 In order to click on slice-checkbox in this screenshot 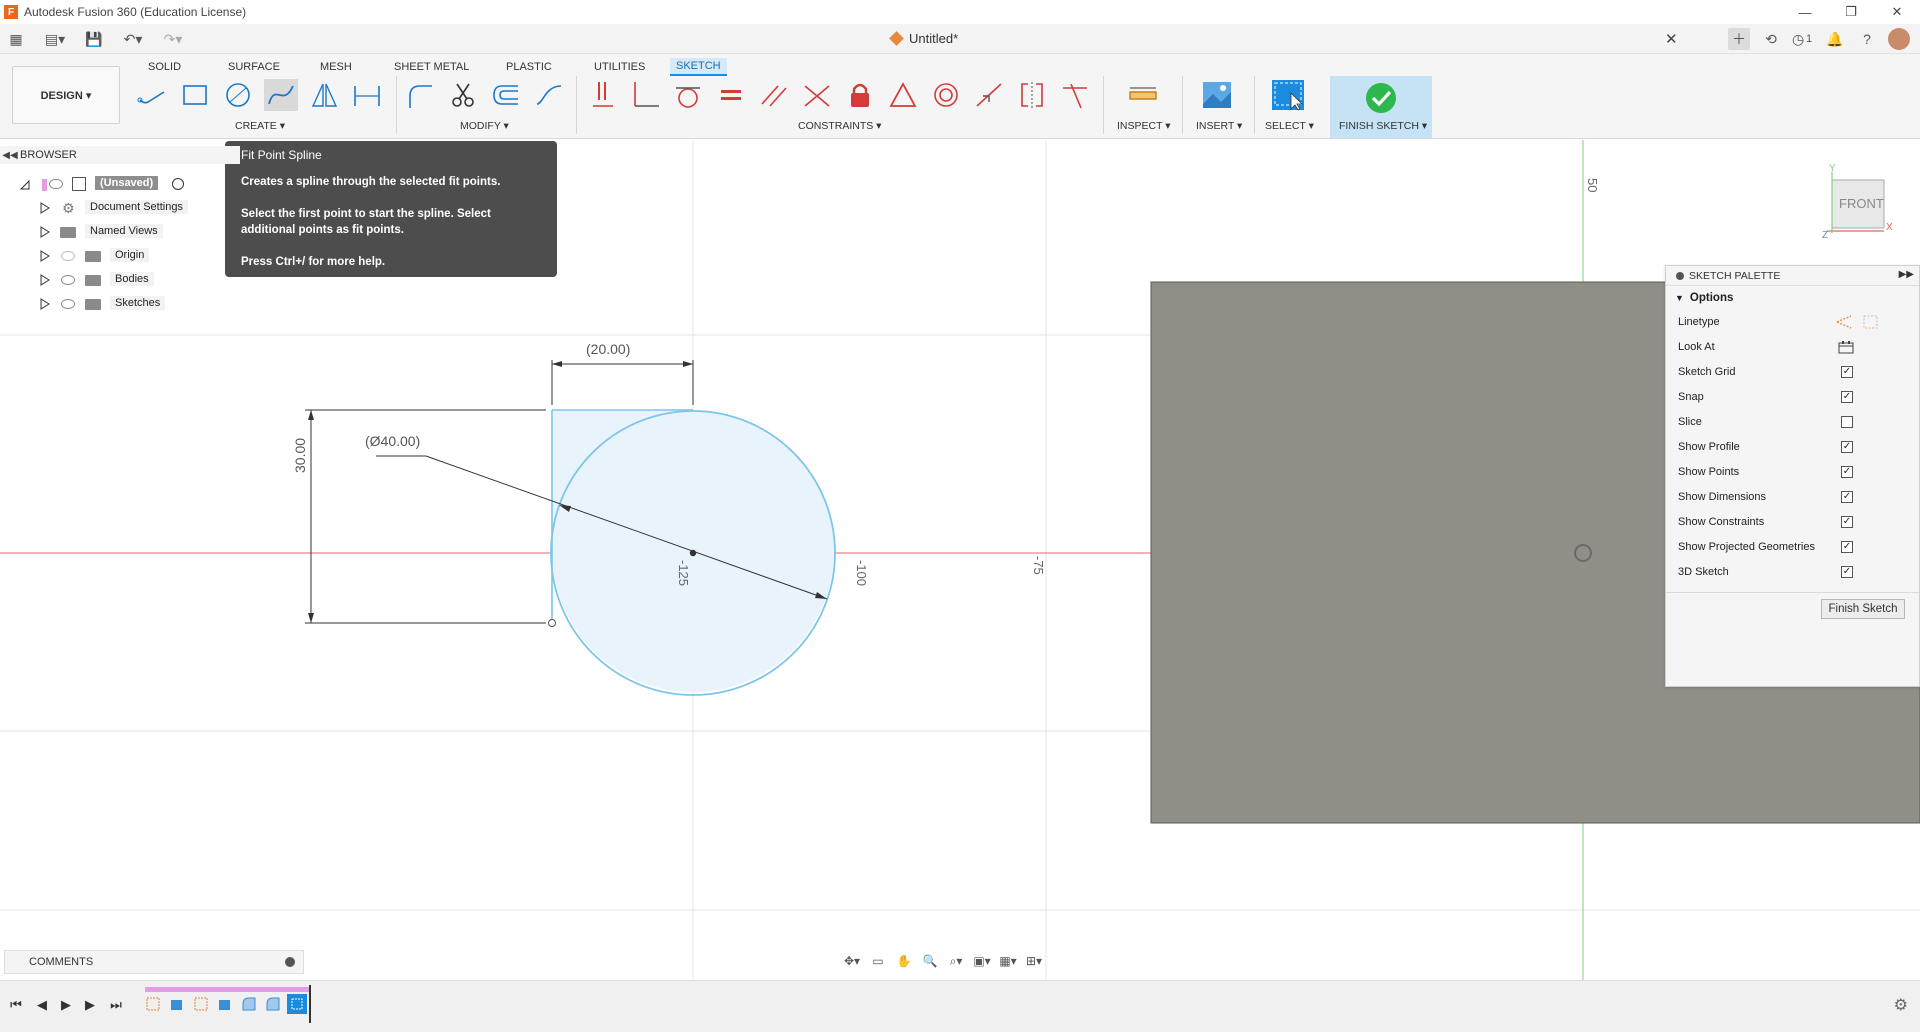, I will do `click(1847, 422)`.